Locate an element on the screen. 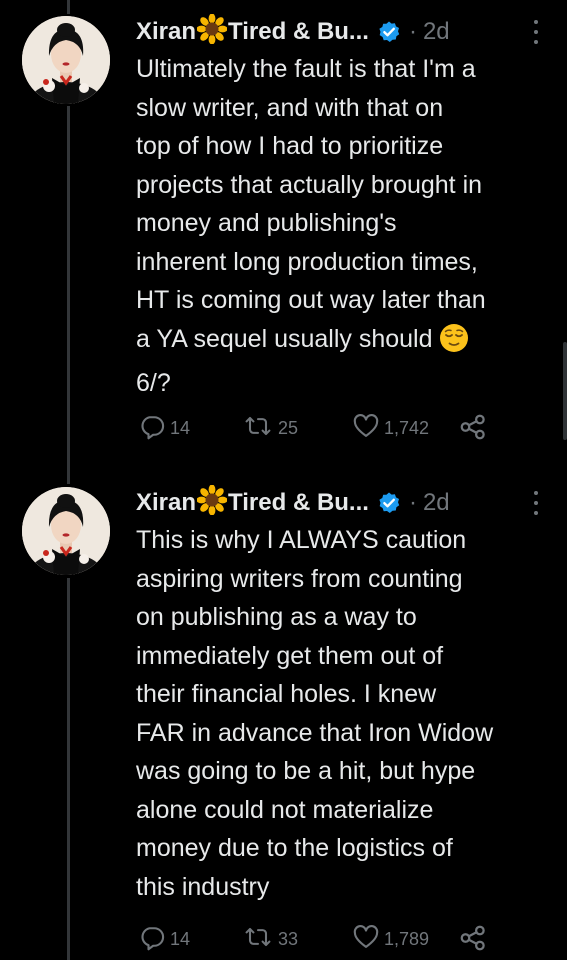  tweet-actions: 14 25 1,742 is located at coordinates (318, 427).